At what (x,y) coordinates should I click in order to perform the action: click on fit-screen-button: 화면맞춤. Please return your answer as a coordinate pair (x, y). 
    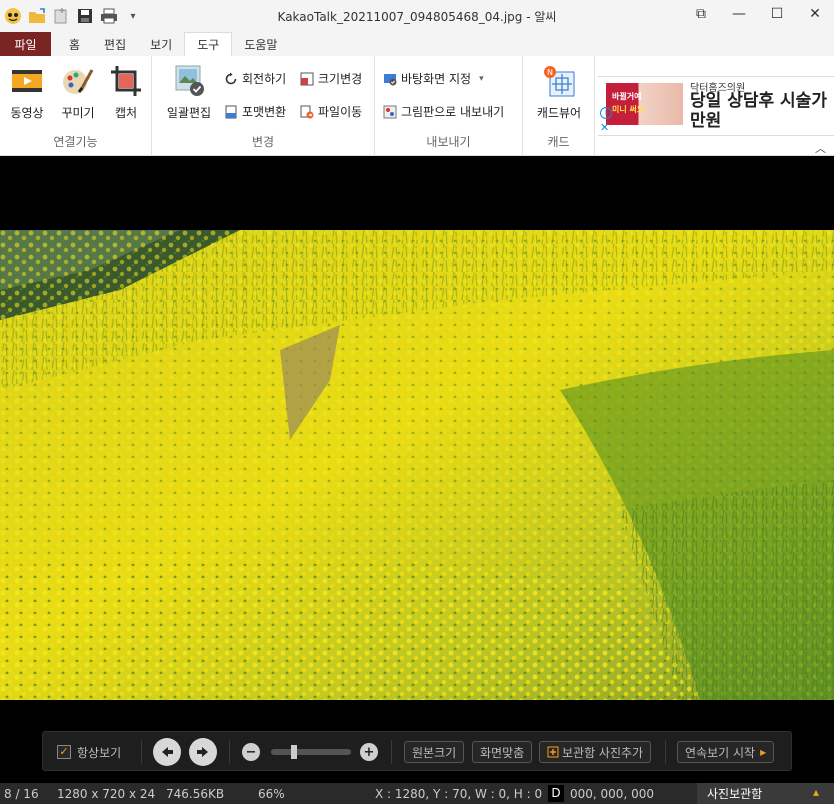
    Looking at the image, I should click on (502, 752).